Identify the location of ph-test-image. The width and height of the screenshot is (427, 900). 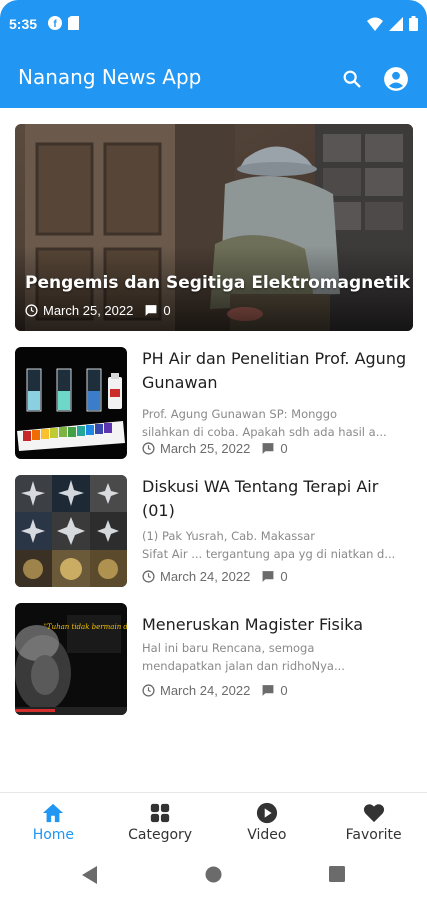
(71, 403).